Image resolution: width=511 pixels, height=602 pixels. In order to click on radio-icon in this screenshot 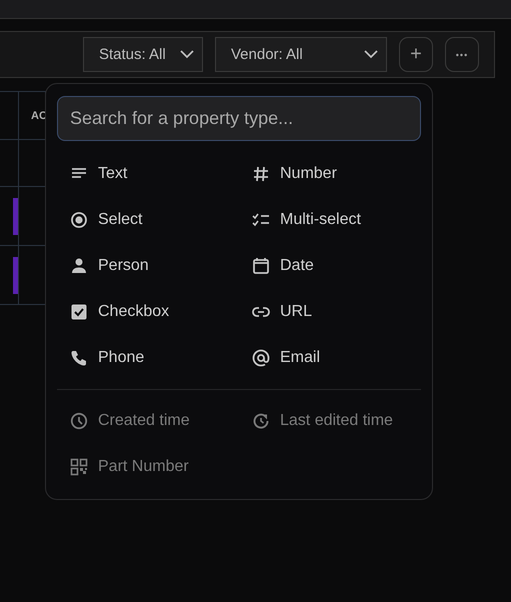, I will do `click(79, 220)`.